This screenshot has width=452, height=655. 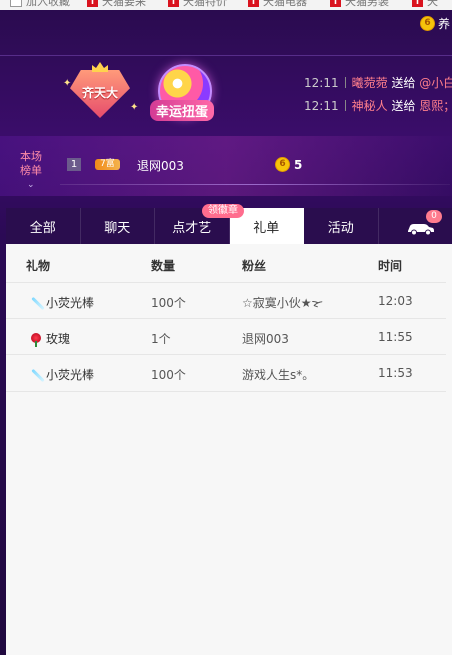 What do you see at coordinates (36, 339) in the screenshot?
I see `rose-icon` at bounding box center [36, 339].